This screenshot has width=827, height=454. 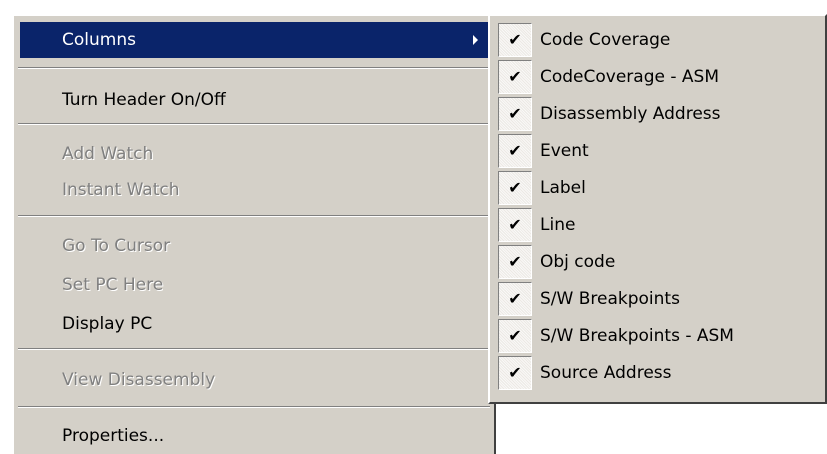 What do you see at coordinates (99, 40) in the screenshot?
I see `menu-item-label: Columns` at bounding box center [99, 40].